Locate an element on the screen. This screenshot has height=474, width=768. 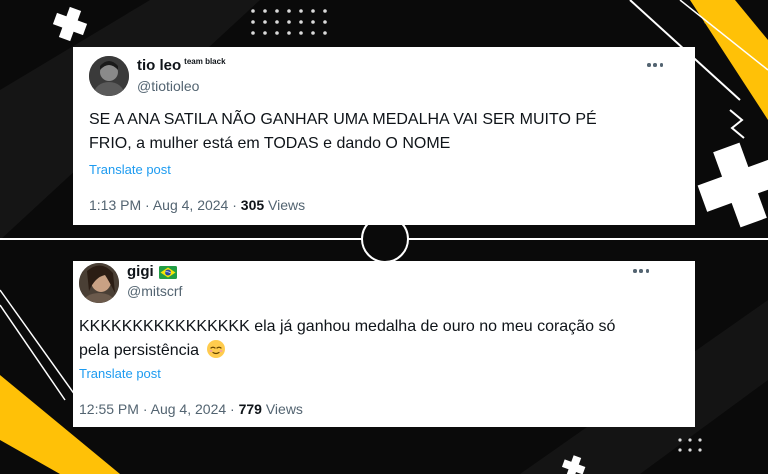
views-count: 779 is located at coordinates (250, 409).